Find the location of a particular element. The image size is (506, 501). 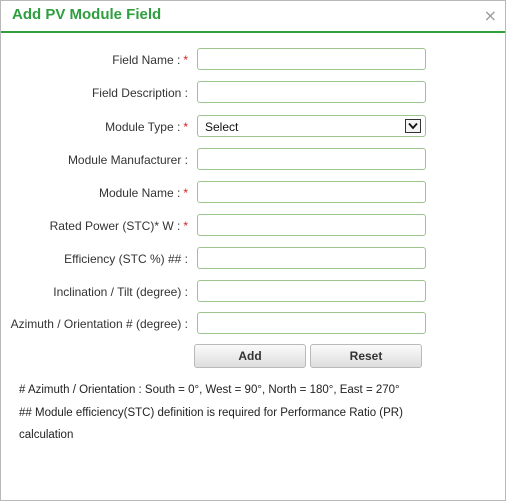

chevron-down-icon is located at coordinates (413, 126).